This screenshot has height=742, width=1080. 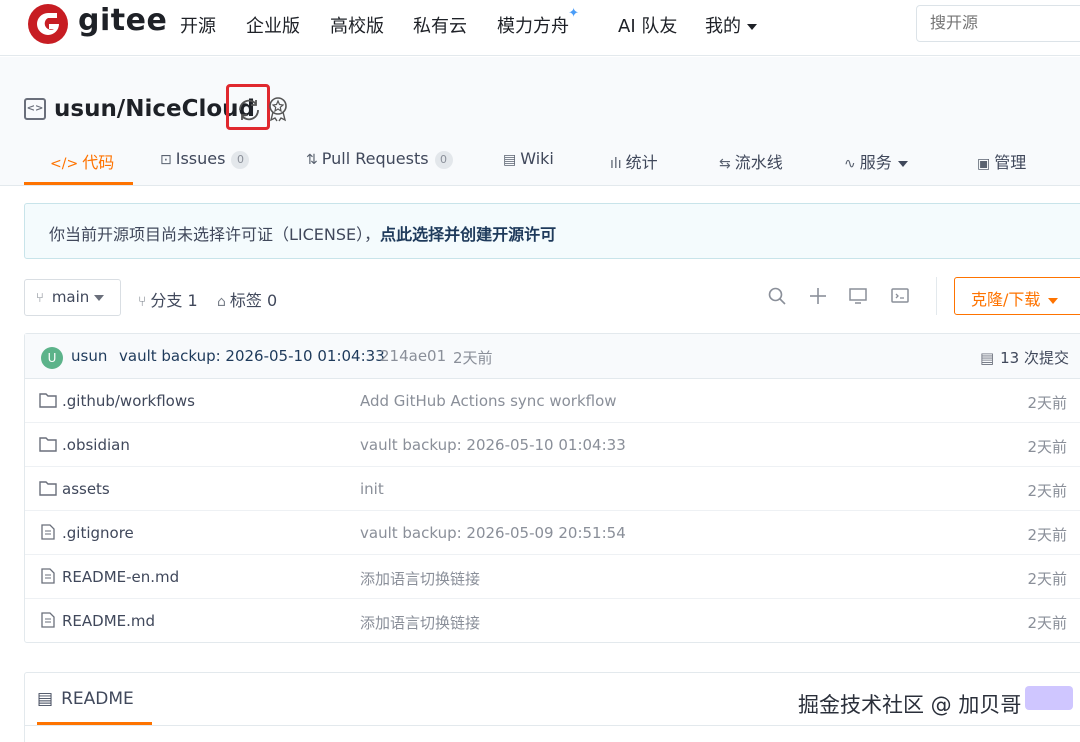 I want to click on tab-code: </> 代码, so click(x=82, y=161).